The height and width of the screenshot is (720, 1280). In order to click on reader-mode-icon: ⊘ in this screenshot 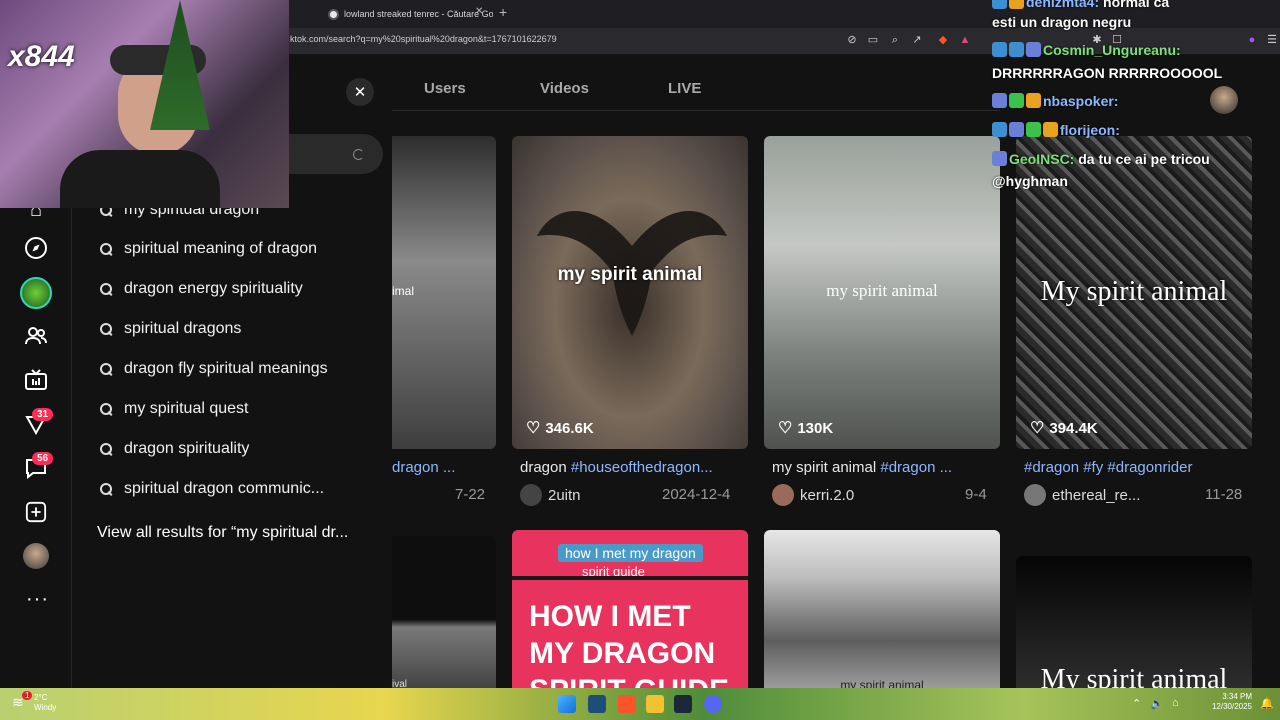, I will do `click(852, 40)`.